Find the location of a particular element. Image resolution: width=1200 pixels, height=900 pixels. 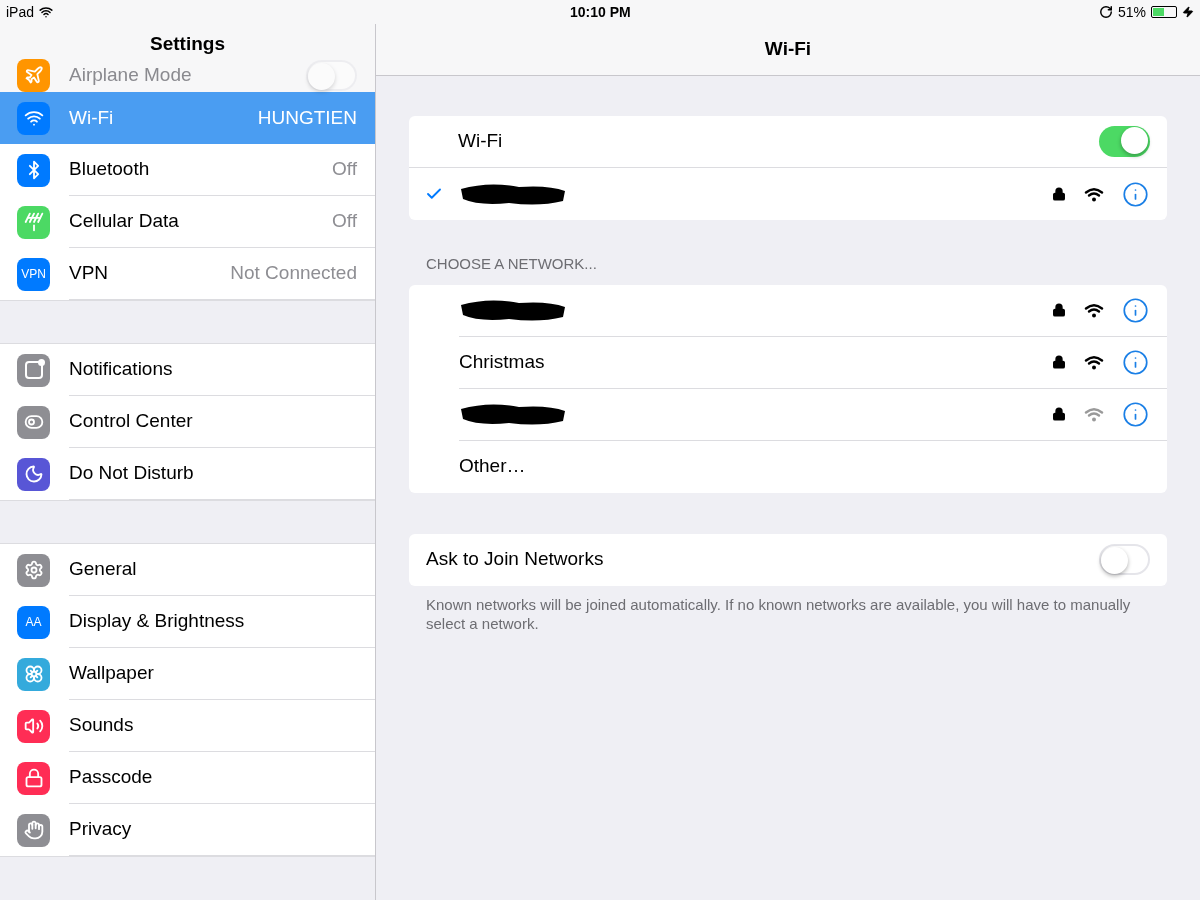

device-name: iPad is located at coordinates (20, 12).